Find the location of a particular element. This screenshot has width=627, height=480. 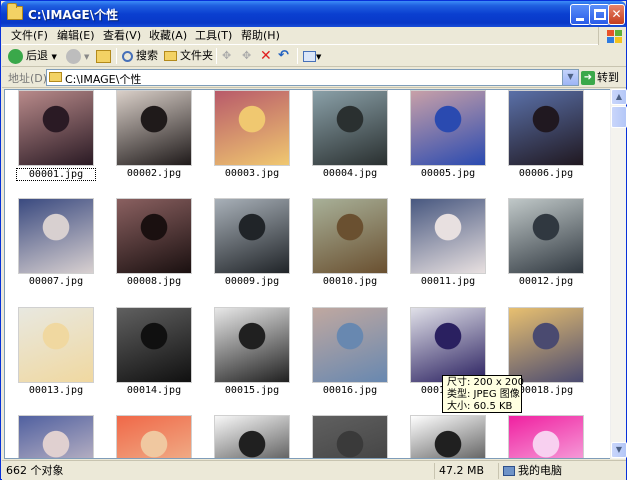

forward-dropdown-icon: ▼ is located at coordinates (86, 57).